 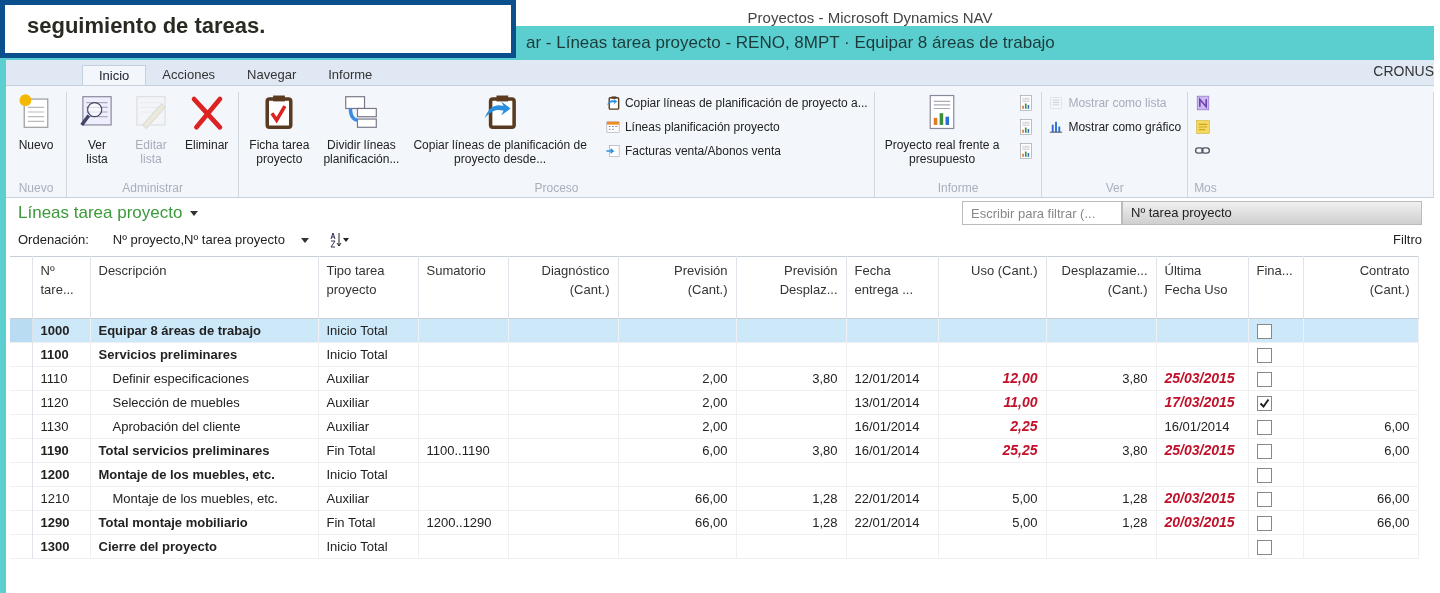 What do you see at coordinates (1115, 126) in the screenshot?
I see `ribbon-small-button: Mostrar como gráfico` at bounding box center [1115, 126].